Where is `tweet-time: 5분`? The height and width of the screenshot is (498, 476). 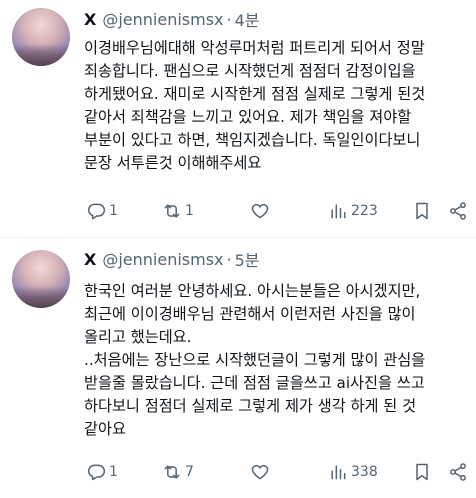
tweet-time: 5분 is located at coordinates (247, 259).